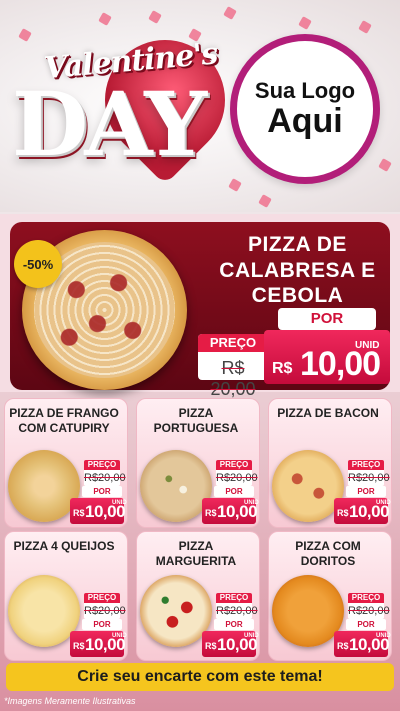  I want to click on discount-badge: -50%, so click(38, 264).